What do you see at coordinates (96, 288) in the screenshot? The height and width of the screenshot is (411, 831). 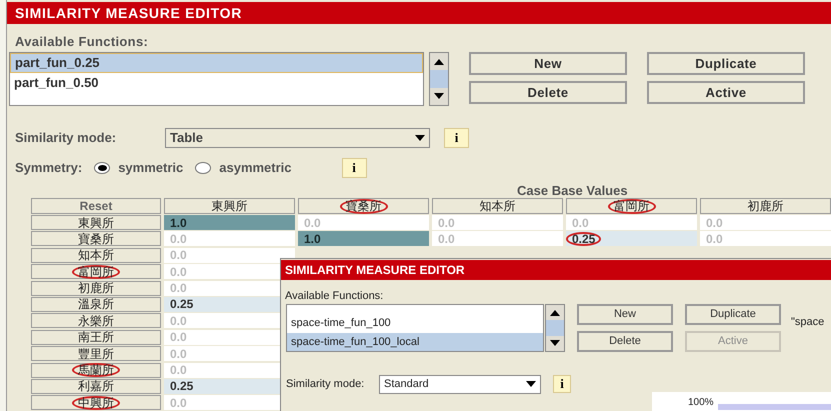 I see `row-header: 初鹿所` at bounding box center [96, 288].